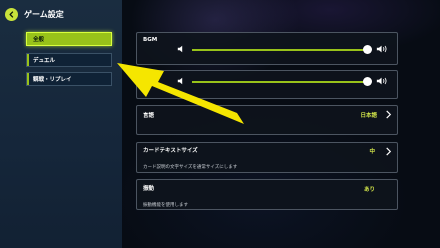 The width and height of the screenshot is (440, 248). What do you see at coordinates (267, 48) in the screenshot?
I see `bgm-setting-card: BGM` at bounding box center [267, 48].